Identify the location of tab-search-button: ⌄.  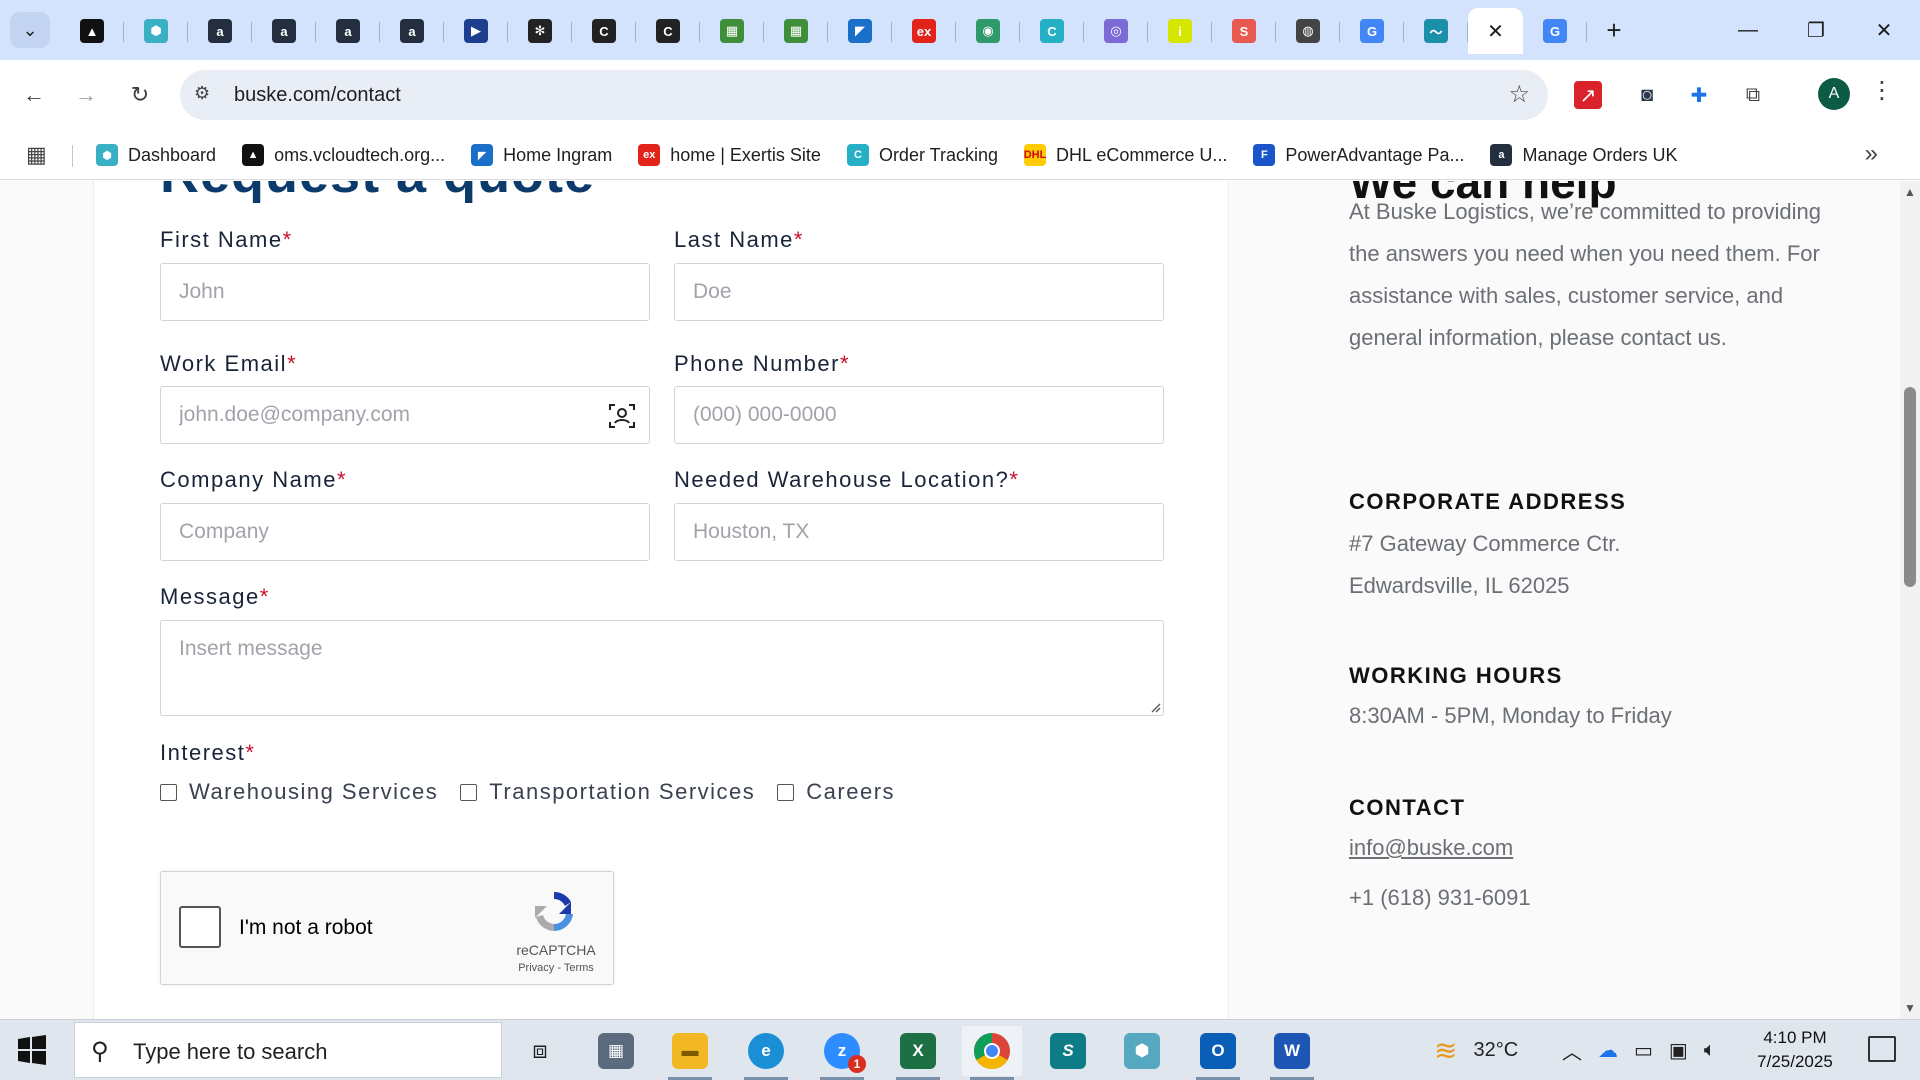
(30, 30).